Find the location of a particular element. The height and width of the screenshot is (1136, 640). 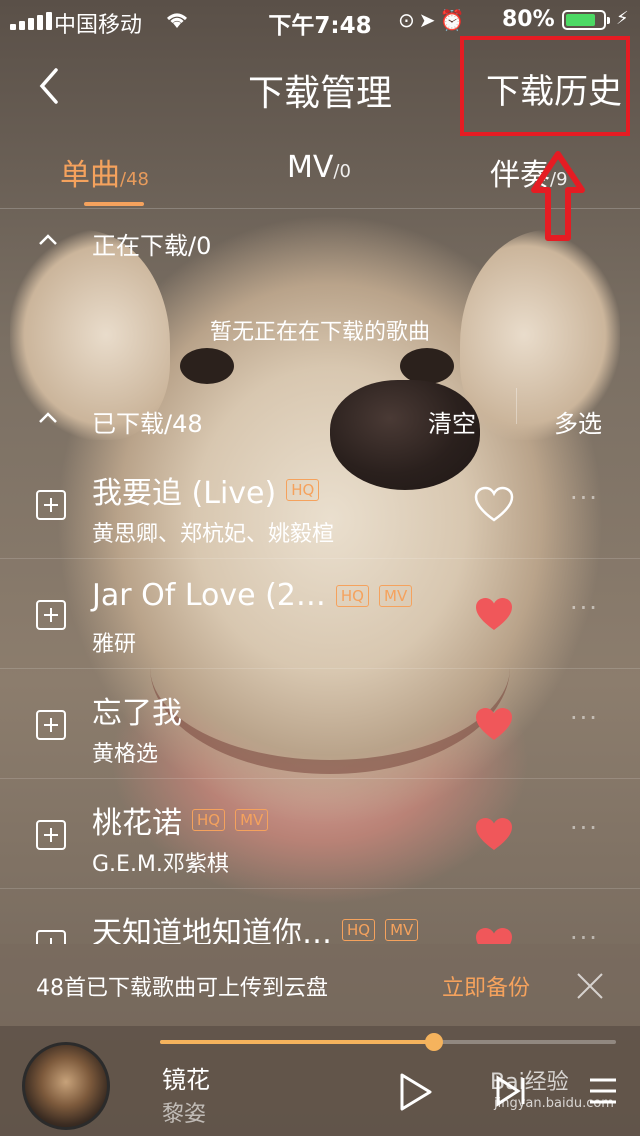

rotation-lock-icon: ⊙ is located at coordinates (408, 20).